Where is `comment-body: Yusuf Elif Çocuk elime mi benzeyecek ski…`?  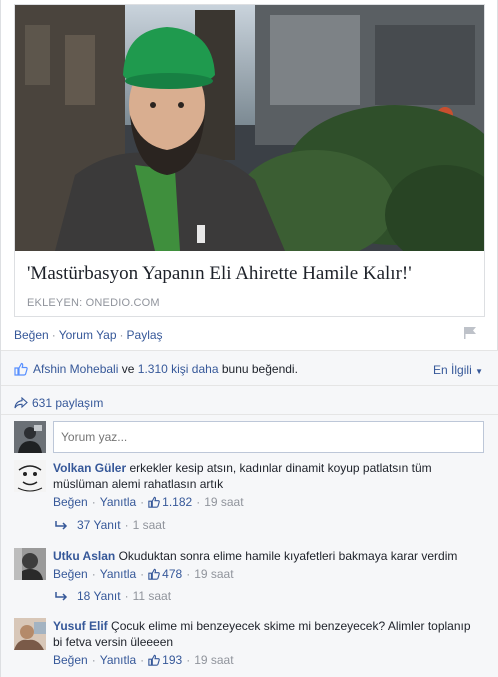 comment-body: Yusuf Elif Çocuk elime mi benzeyecek ski… is located at coordinates (268, 643).